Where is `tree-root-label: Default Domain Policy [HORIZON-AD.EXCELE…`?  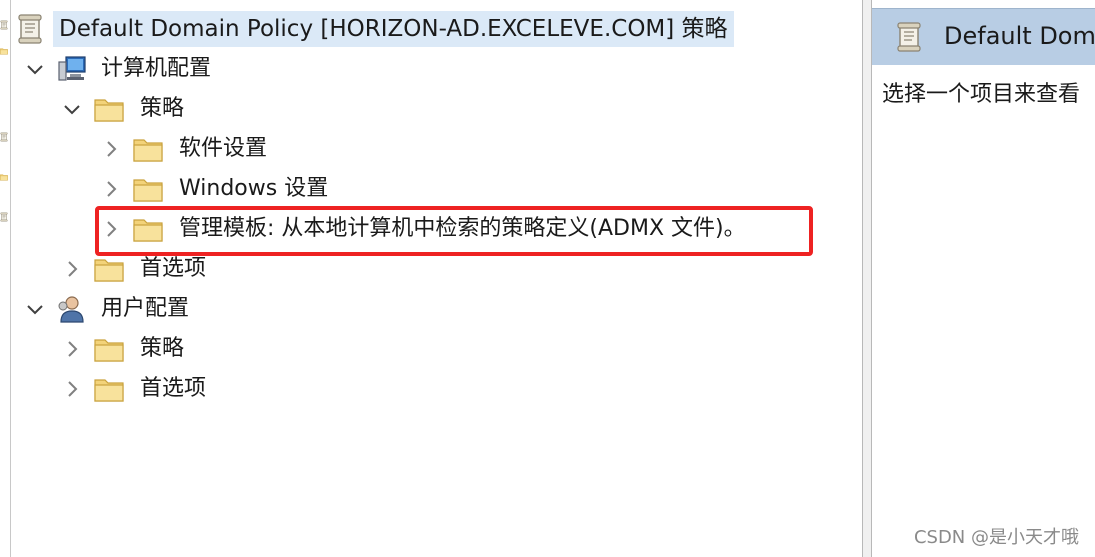
tree-root-label: Default Domain Policy [HORIZON-AD.EXCELE… is located at coordinates (393, 29).